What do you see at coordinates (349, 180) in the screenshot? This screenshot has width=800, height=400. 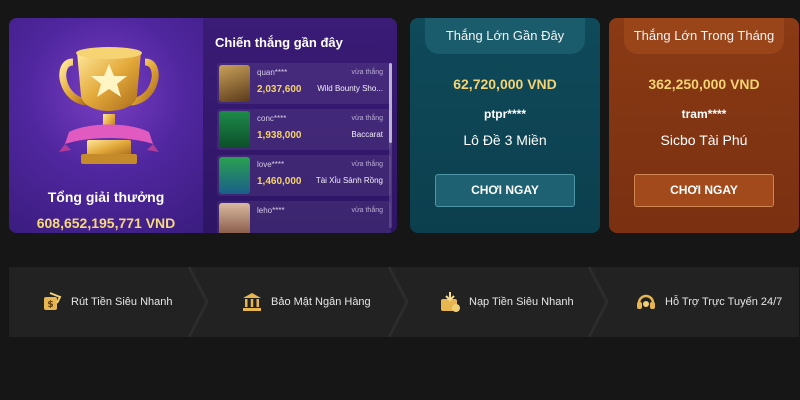 I see `win-game: Tài Xỉu Sảnh Rồng` at bounding box center [349, 180].